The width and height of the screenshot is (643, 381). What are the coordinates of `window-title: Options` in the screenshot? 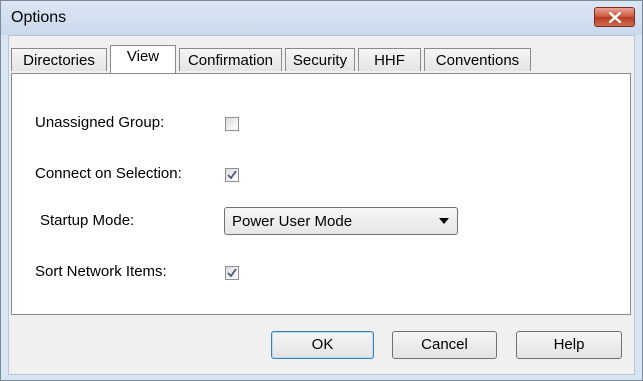 It's located at (39, 17).